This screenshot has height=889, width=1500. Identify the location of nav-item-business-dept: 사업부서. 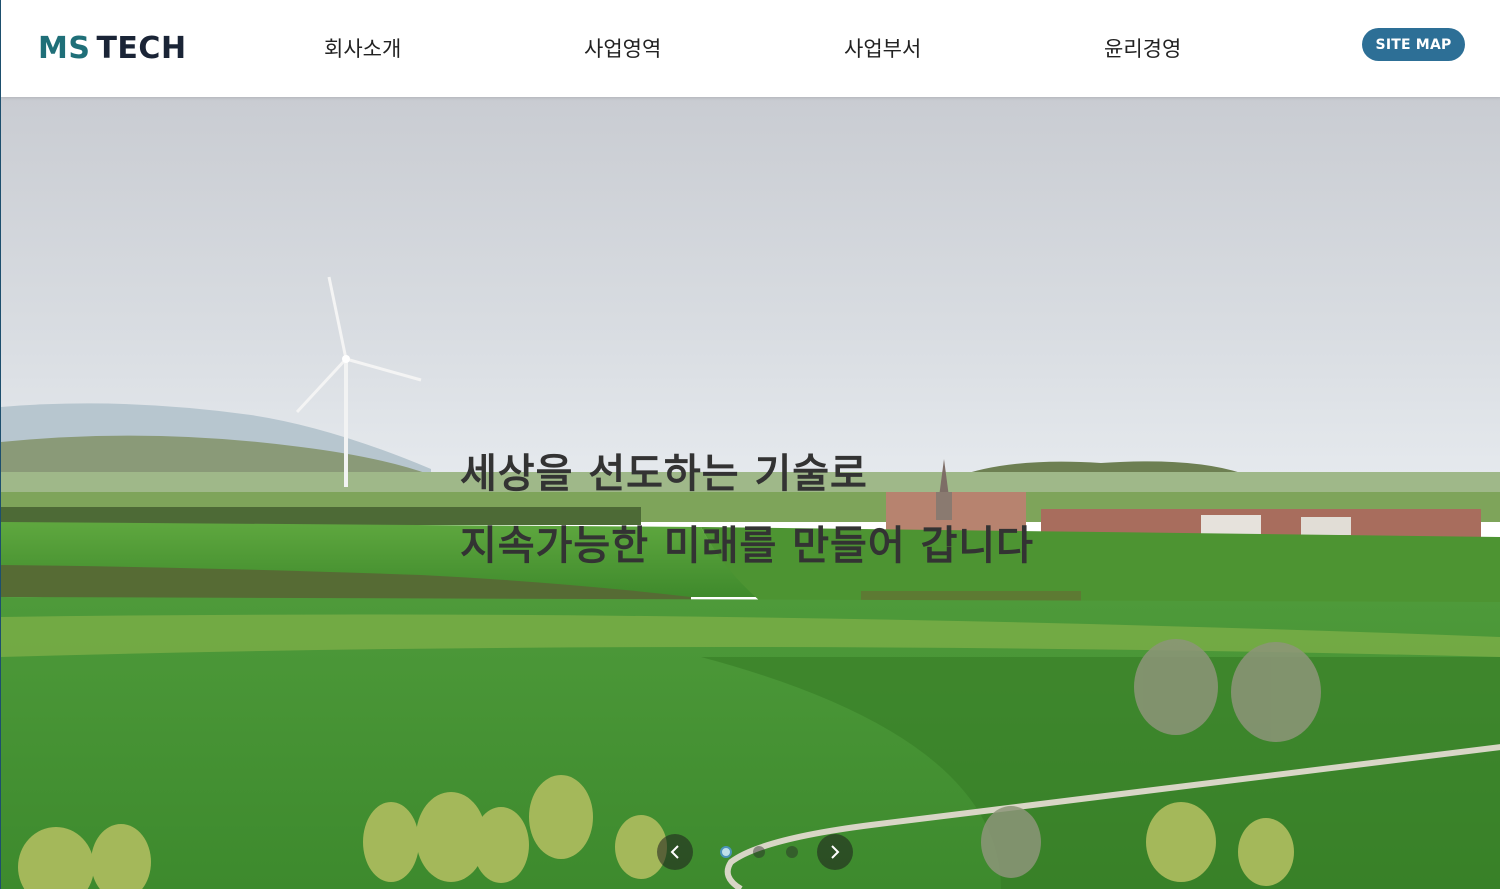
(882, 48).